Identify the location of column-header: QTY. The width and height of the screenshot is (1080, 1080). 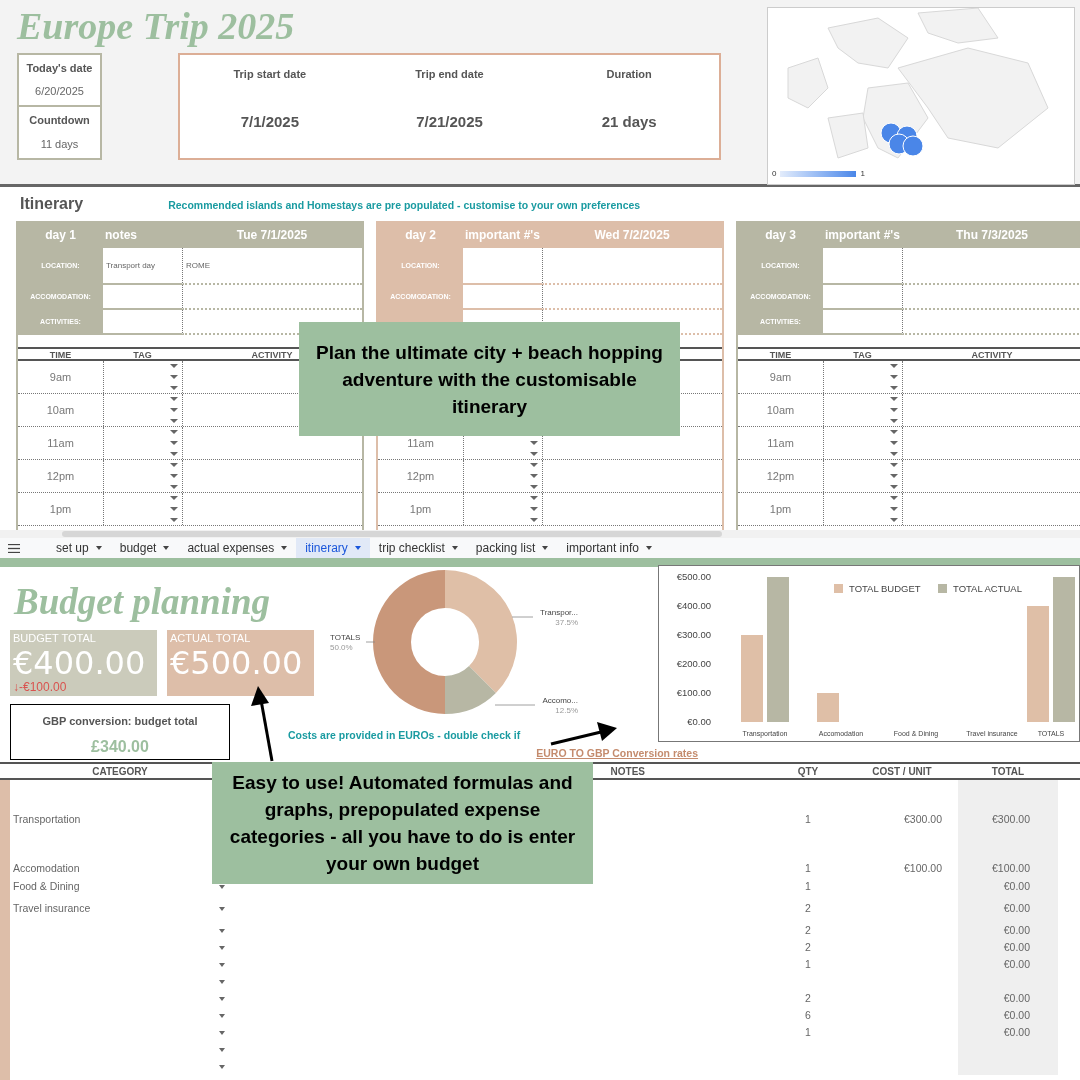
(808, 771).